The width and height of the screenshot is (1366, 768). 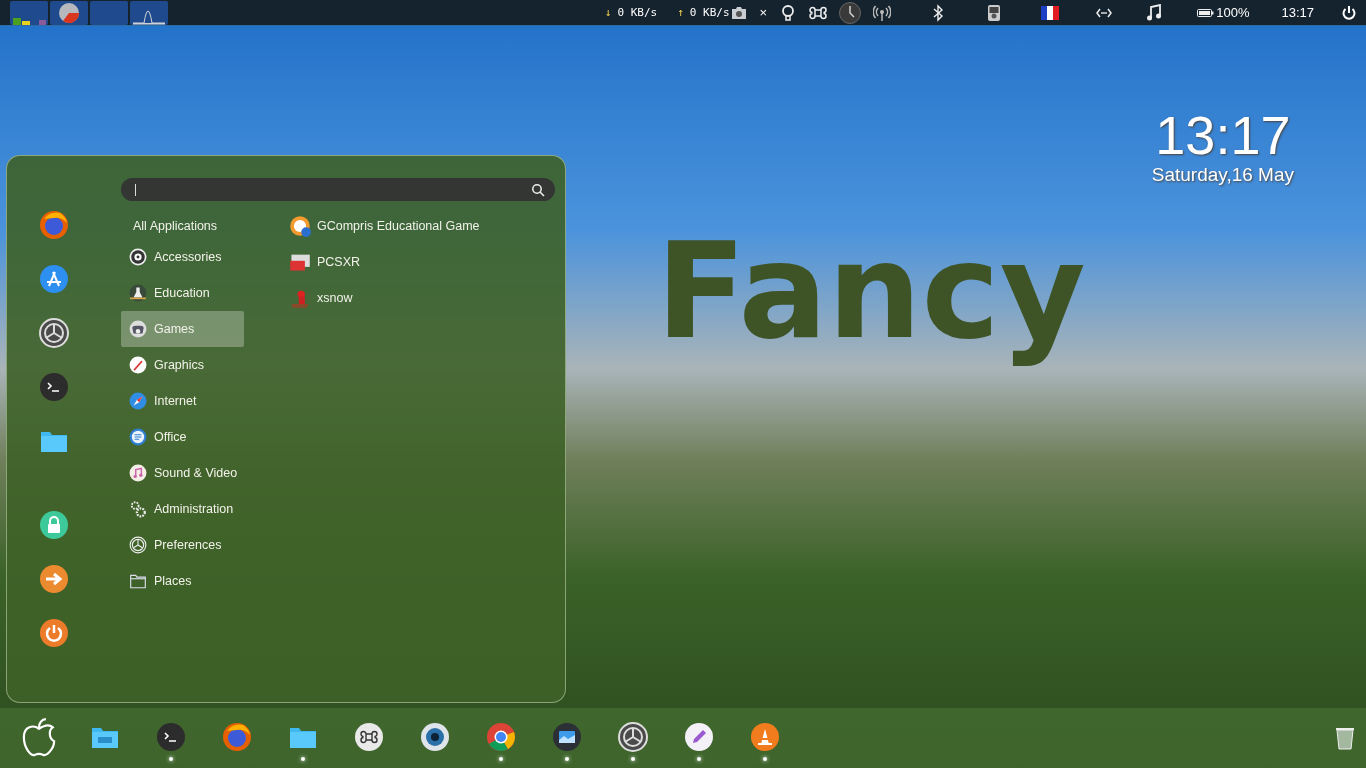 I want to click on memory-pie-chart, so click(x=69, y=12).